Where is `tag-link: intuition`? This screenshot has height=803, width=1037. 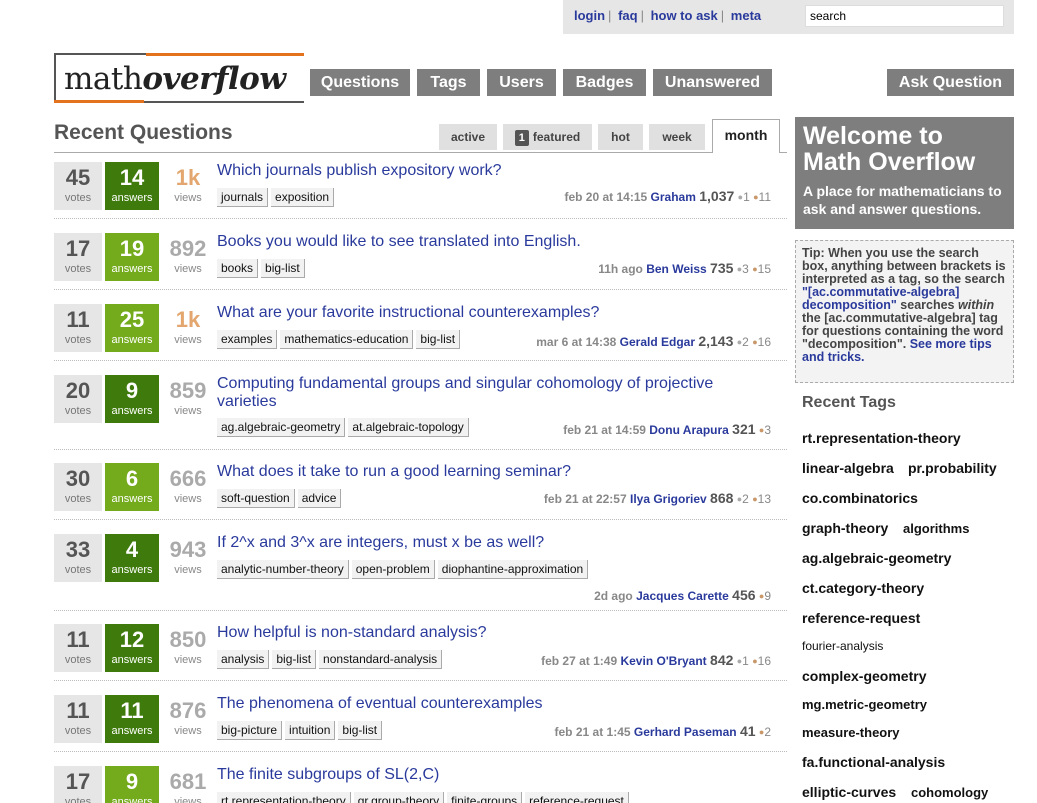
tag-link: intuition is located at coordinates (310, 730).